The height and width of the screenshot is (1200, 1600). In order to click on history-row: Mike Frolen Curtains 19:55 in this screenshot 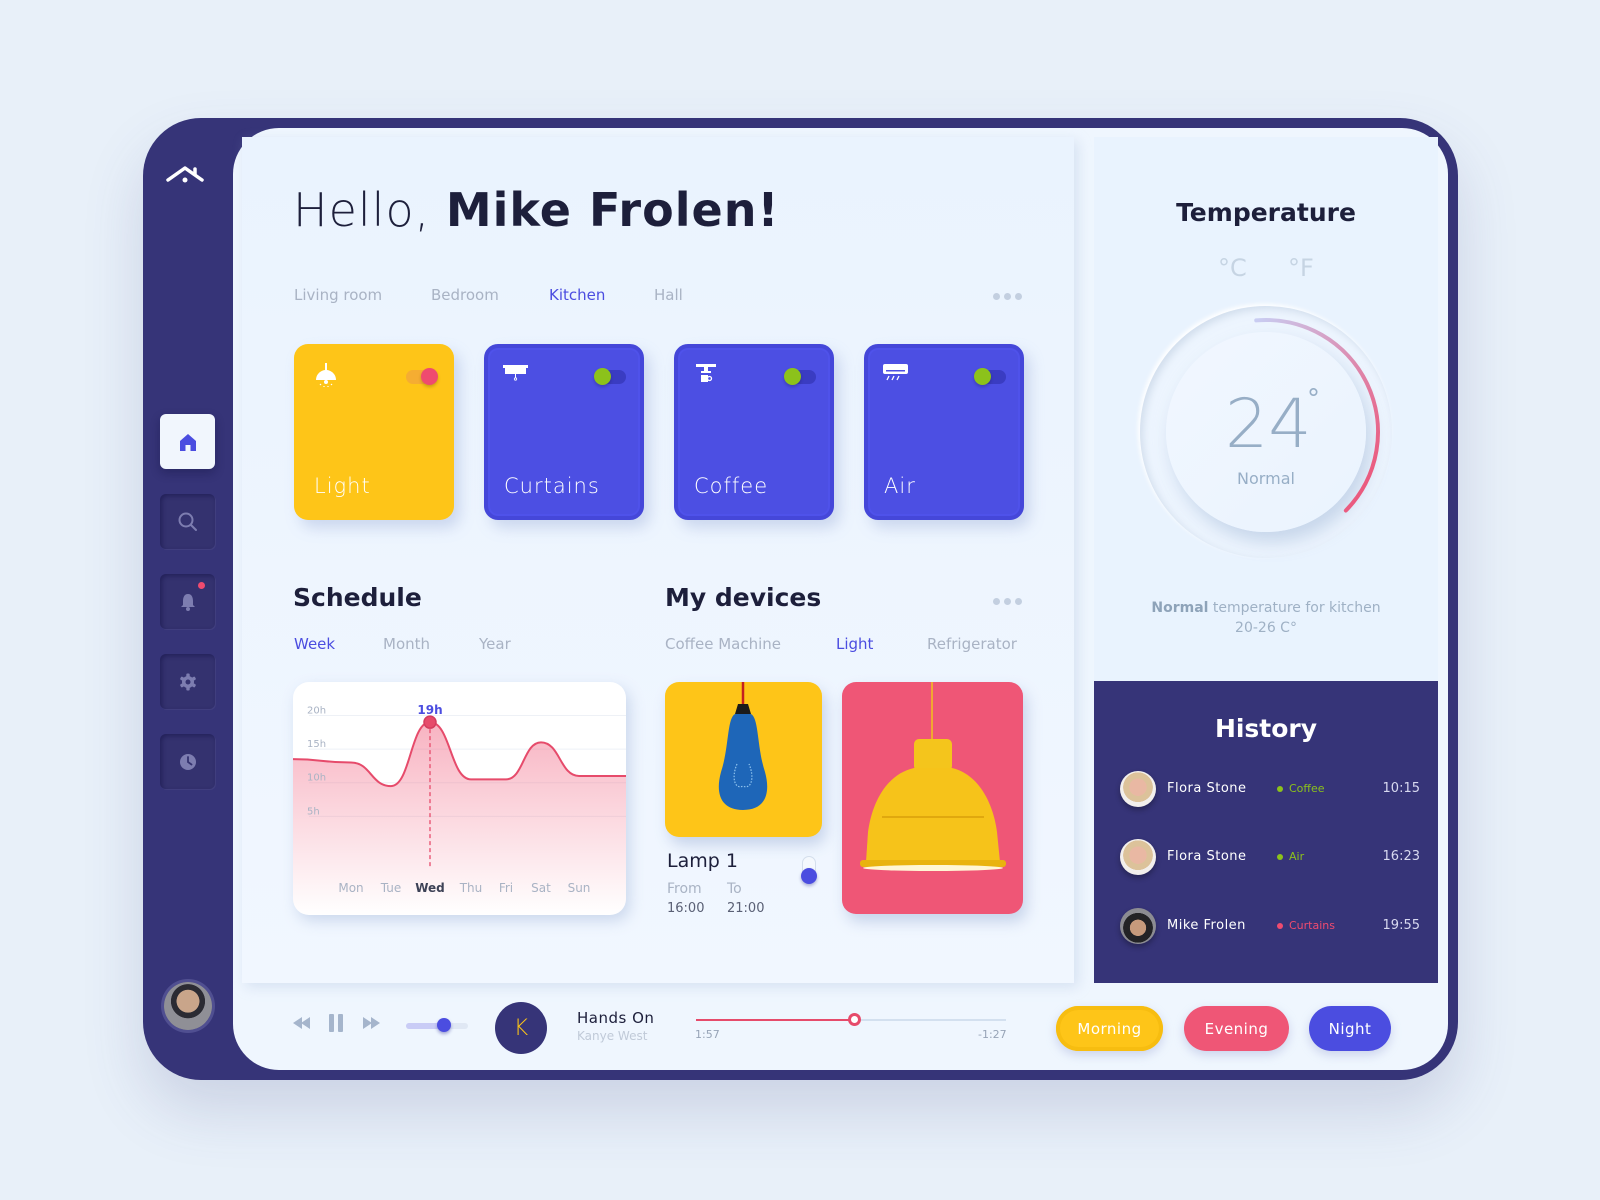, I will do `click(1270, 926)`.